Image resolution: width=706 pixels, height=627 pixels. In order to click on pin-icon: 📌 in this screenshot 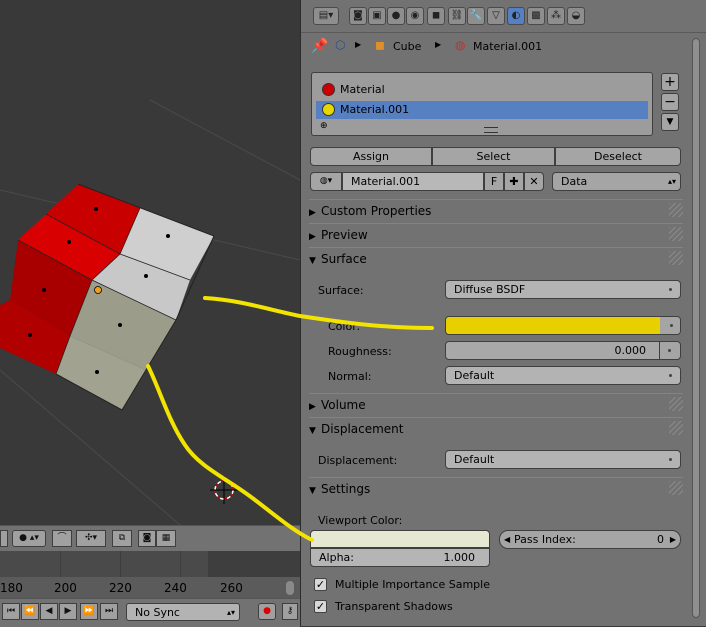, I will do `click(319, 46)`.